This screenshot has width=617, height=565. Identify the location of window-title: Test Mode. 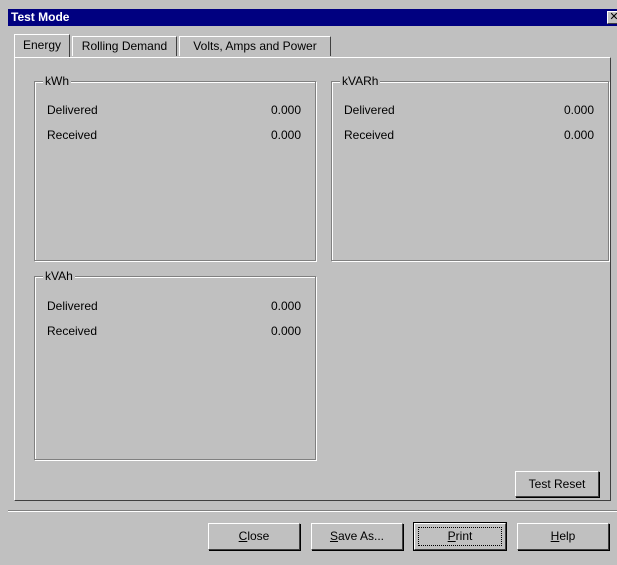
(40, 17).